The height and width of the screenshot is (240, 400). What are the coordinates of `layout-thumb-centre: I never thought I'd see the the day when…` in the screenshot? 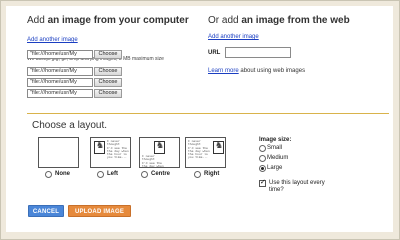 It's located at (159, 152).